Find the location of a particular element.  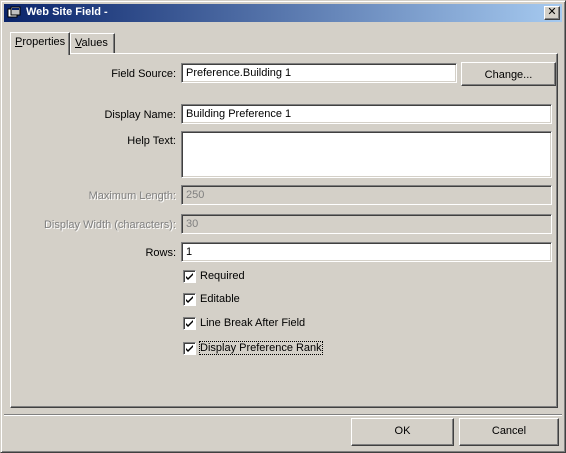

tab-values: Values is located at coordinates (92, 43).